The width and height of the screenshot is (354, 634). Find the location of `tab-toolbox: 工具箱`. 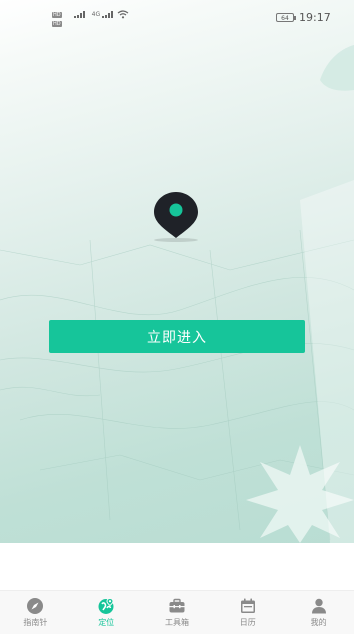

tab-toolbox: 工具箱 is located at coordinates (177, 612).